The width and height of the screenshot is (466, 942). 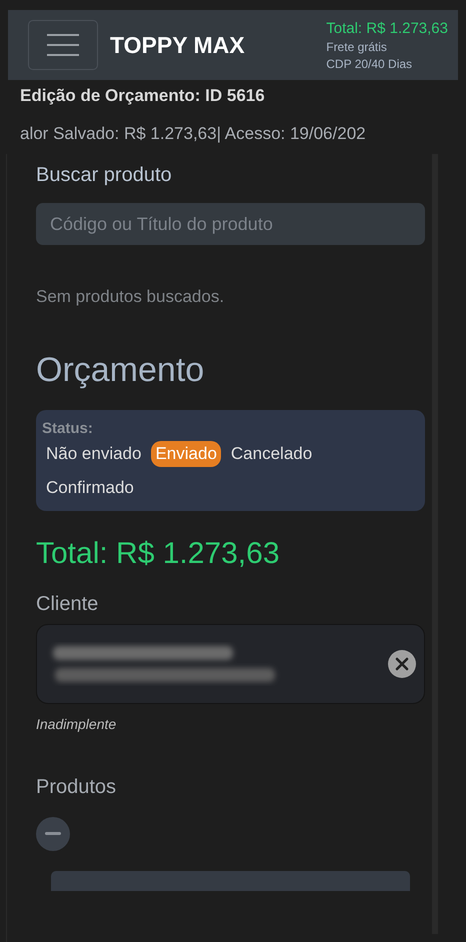 I want to click on header-total: Total: R$ 1.273,63, so click(x=387, y=28).